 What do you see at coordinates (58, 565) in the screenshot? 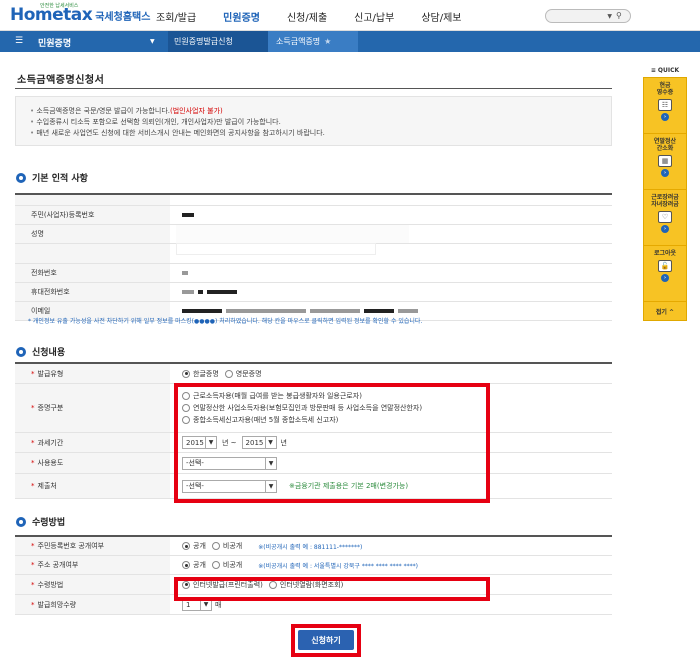
I see `label-addr-public: 주소 공개여부` at bounding box center [58, 565].